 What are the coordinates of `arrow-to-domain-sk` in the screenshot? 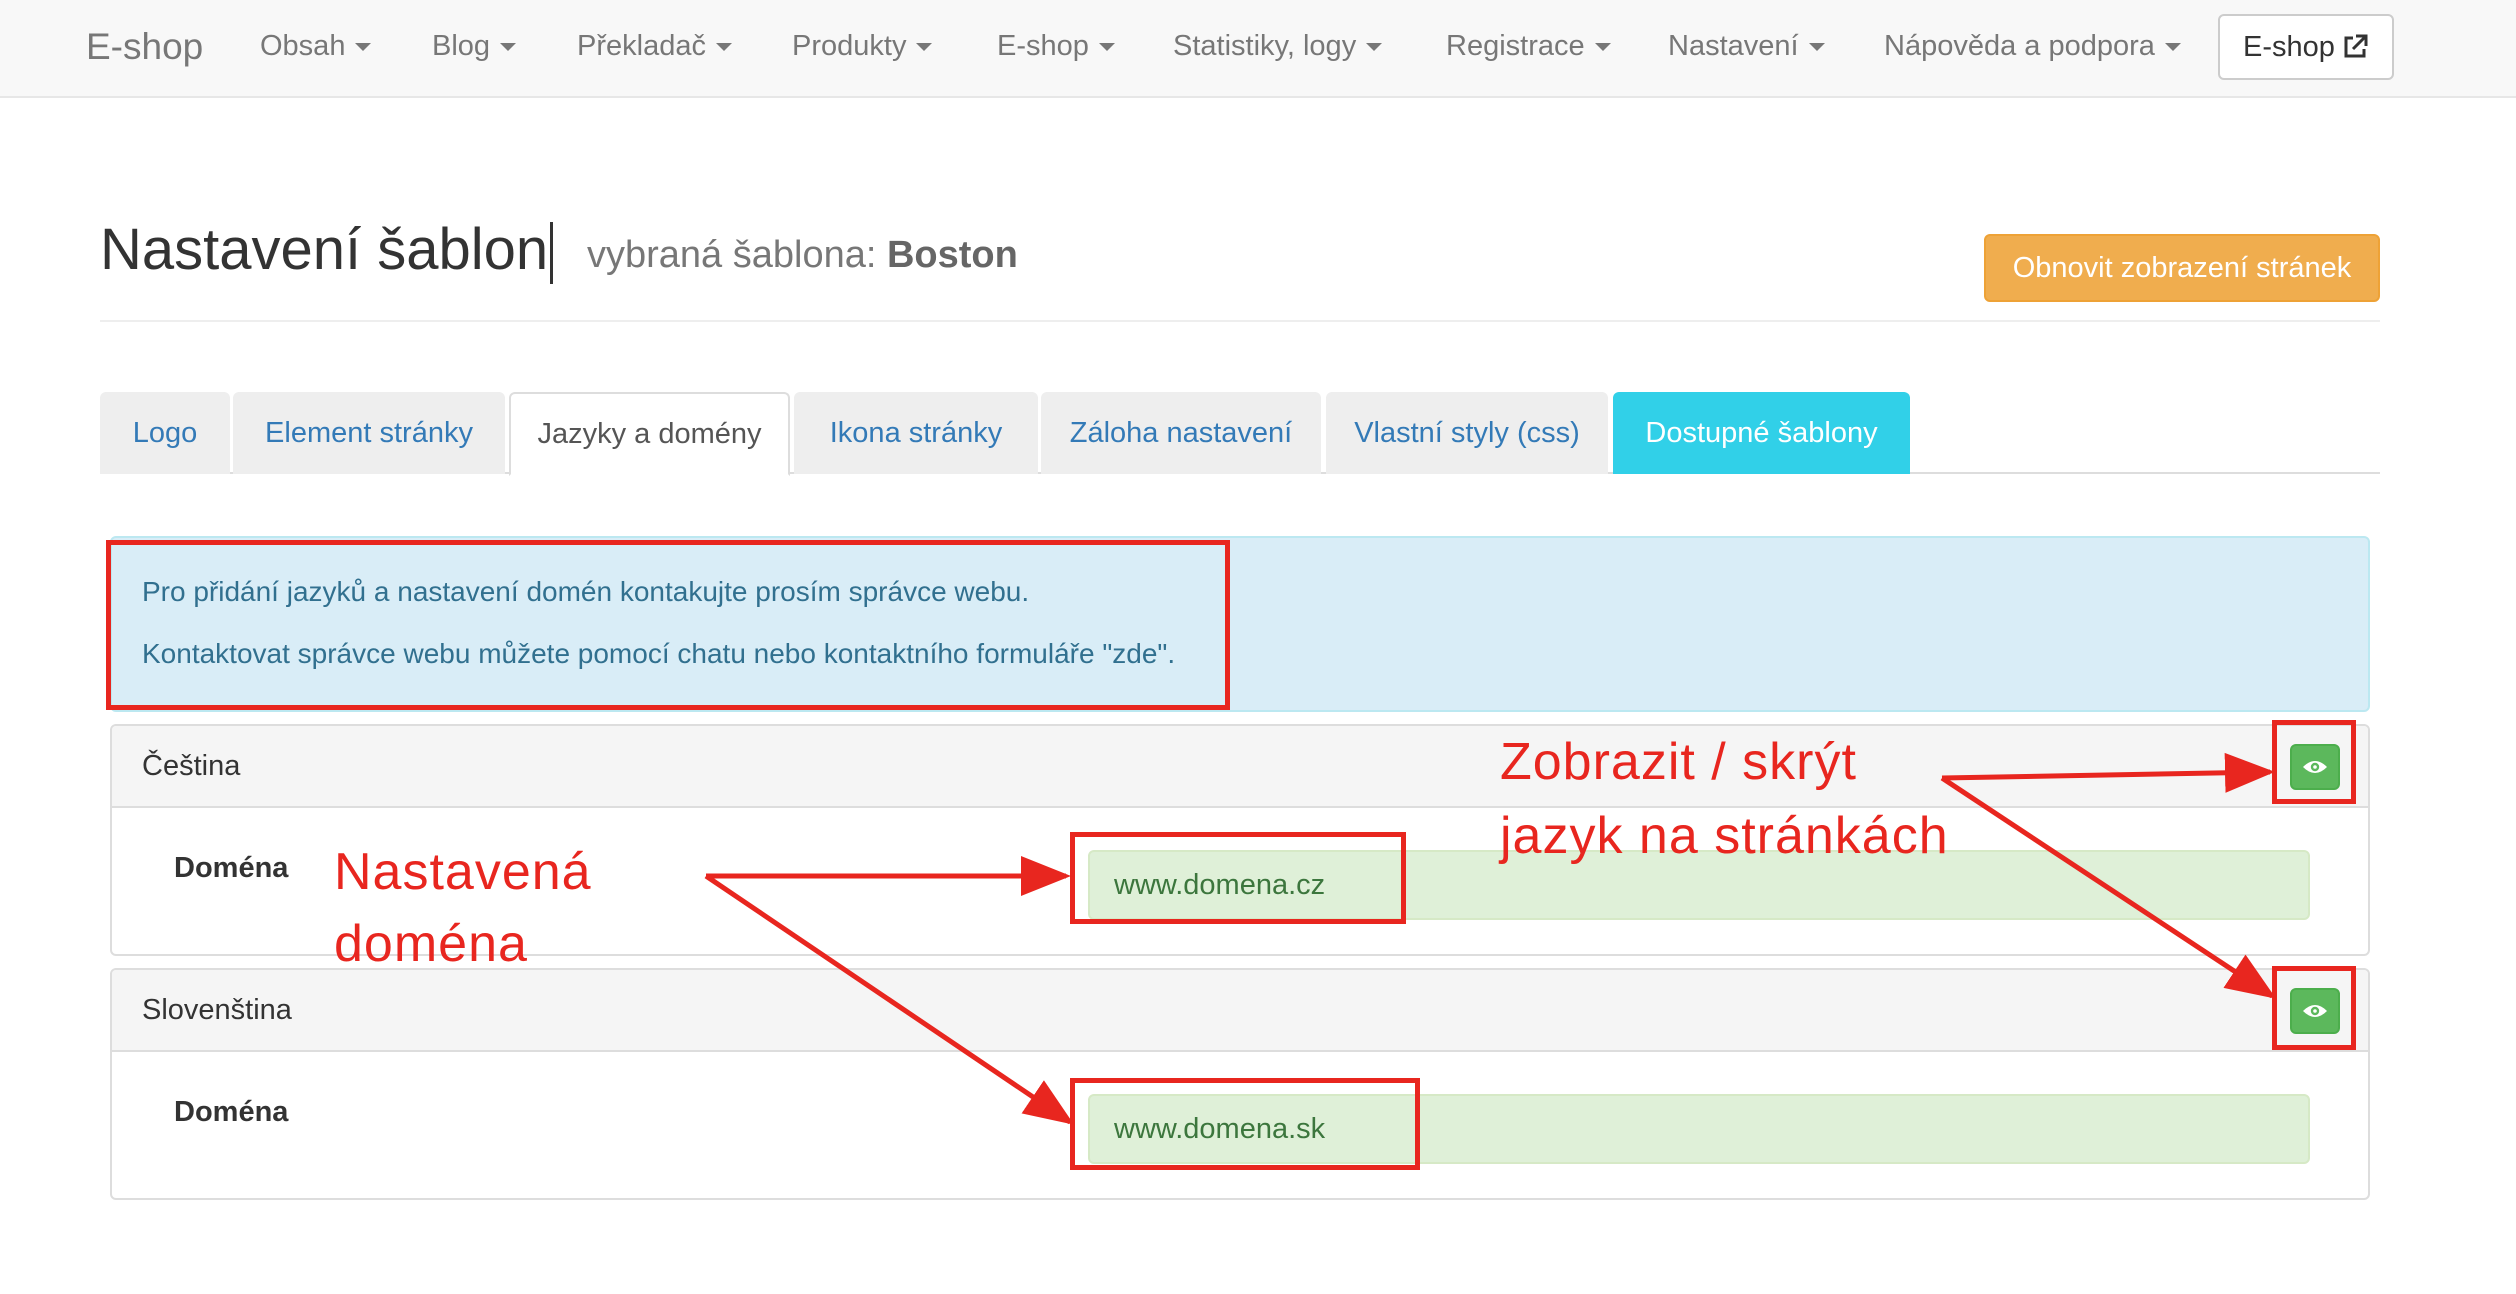 It's located at (889, 999).